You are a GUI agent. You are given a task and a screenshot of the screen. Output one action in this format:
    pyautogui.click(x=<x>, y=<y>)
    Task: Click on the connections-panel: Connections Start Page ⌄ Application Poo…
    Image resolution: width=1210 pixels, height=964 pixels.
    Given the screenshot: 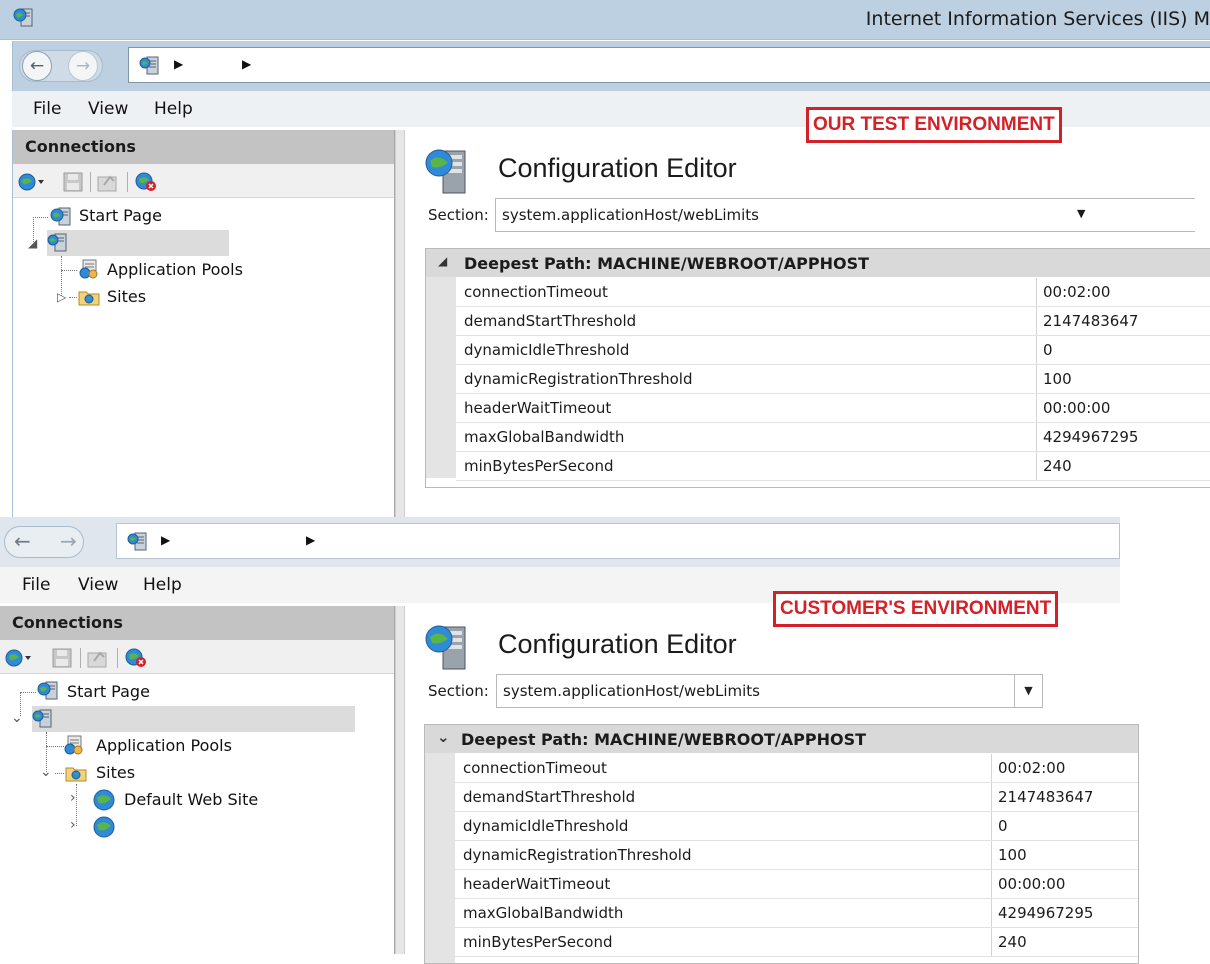 What is the action you would take?
    pyautogui.click(x=197, y=780)
    